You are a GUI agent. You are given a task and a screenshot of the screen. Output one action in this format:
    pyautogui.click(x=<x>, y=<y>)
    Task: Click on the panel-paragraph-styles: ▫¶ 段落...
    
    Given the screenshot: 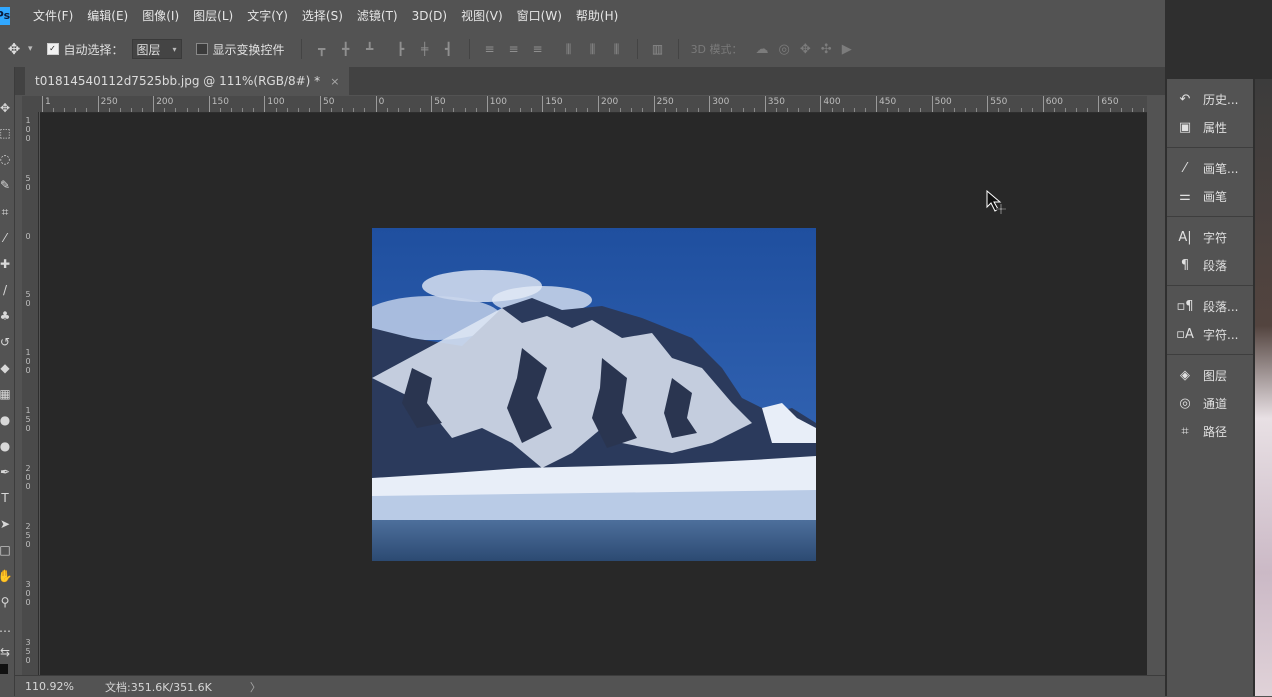 What is the action you would take?
    pyautogui.click(x=1210, y=306)
    